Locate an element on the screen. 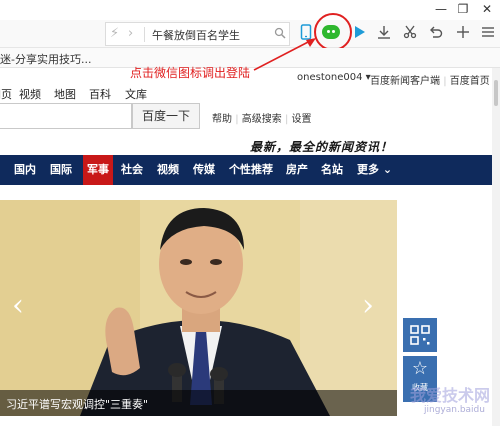 The width and height of the screenshot is (500, 426). tab-video: 视频 is located at coordinates (30, 94).